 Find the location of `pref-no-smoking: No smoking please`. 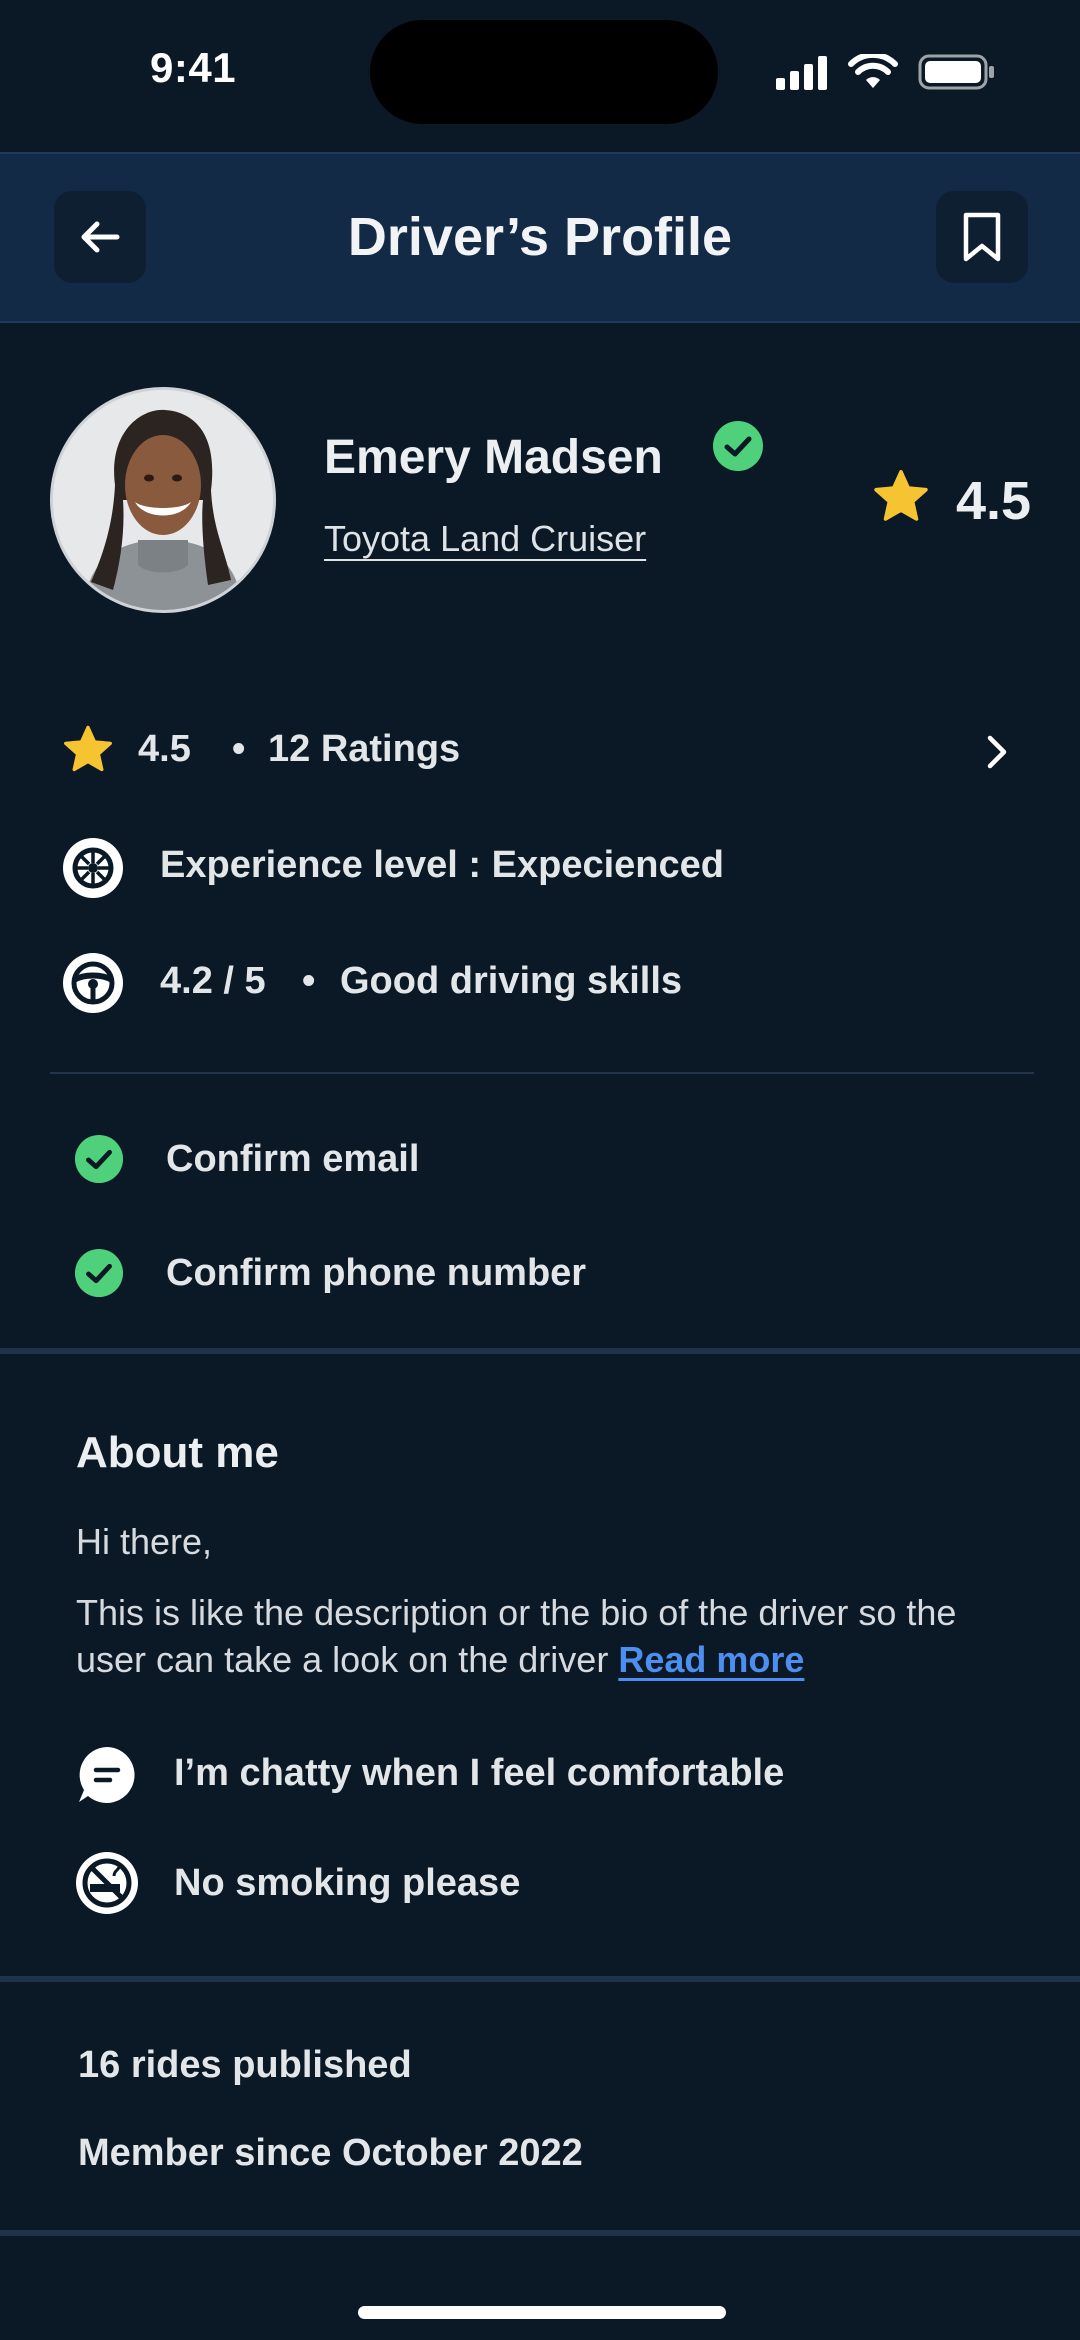

pref-no-smoking: No smoking please is located at coordinates (347, 1883).